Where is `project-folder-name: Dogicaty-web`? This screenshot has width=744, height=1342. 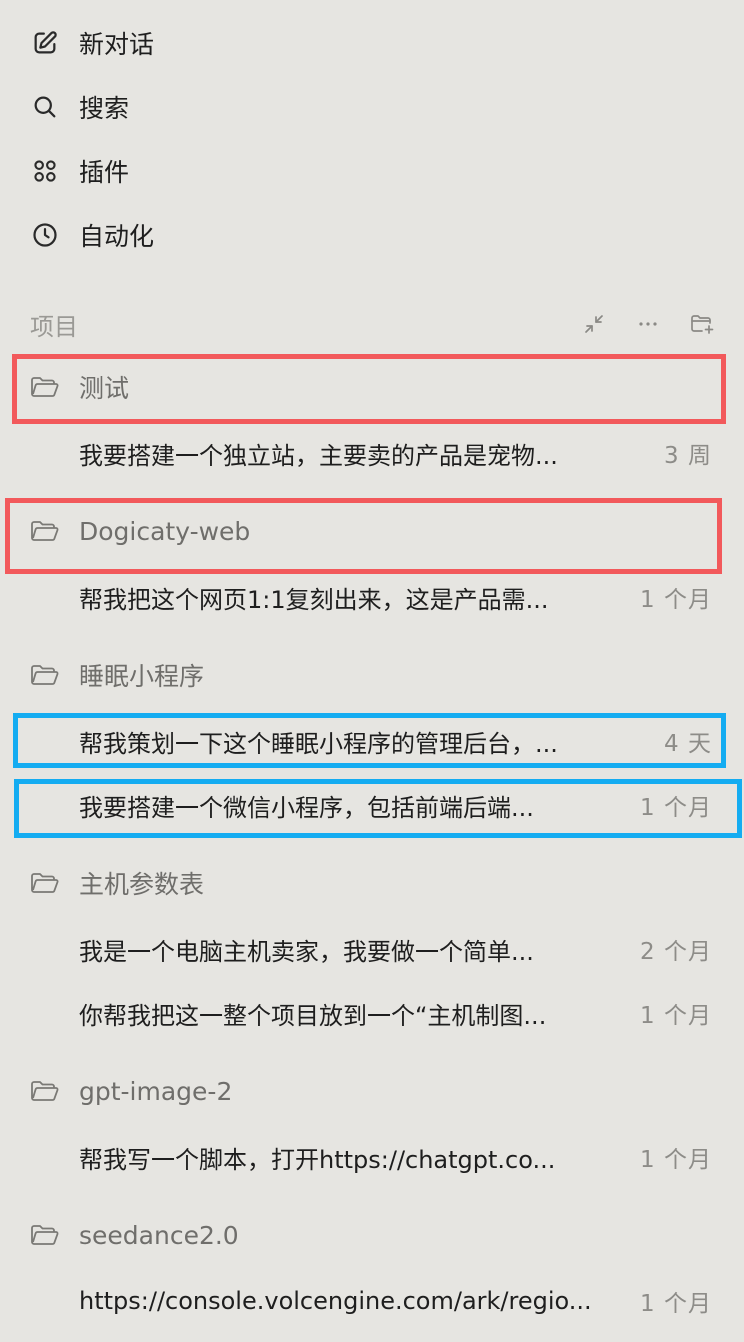
project-folder-name: Dogicaty-web is located at coordinates (165, 531).